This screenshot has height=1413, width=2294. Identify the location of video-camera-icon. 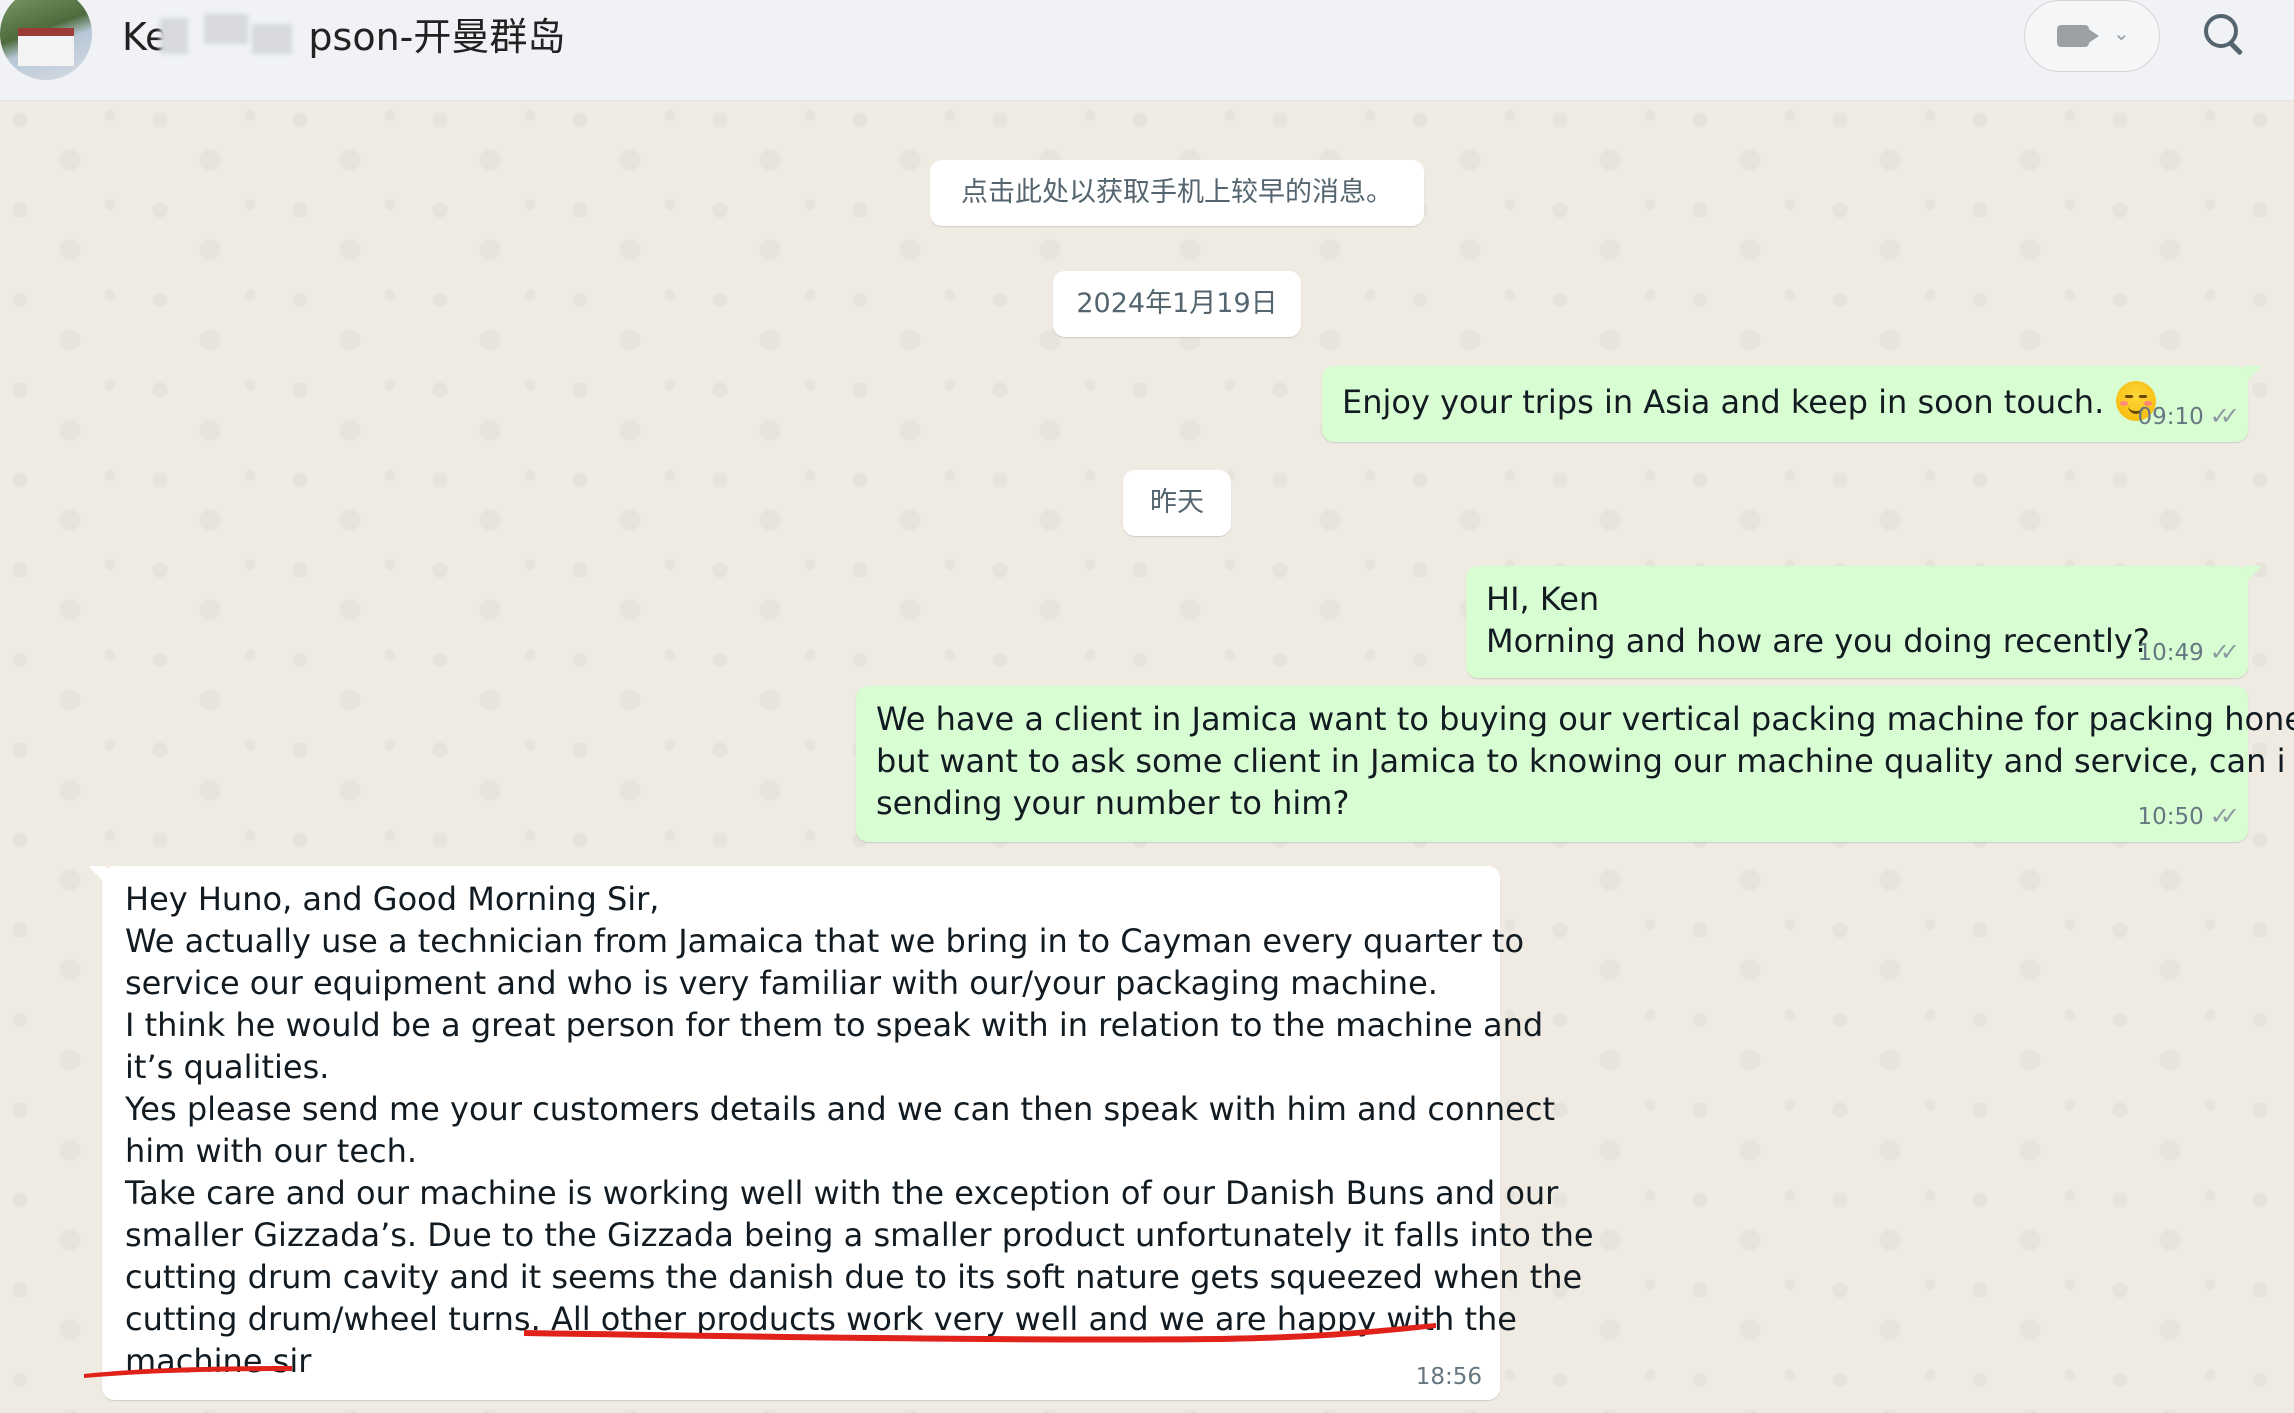
(2078, 36).